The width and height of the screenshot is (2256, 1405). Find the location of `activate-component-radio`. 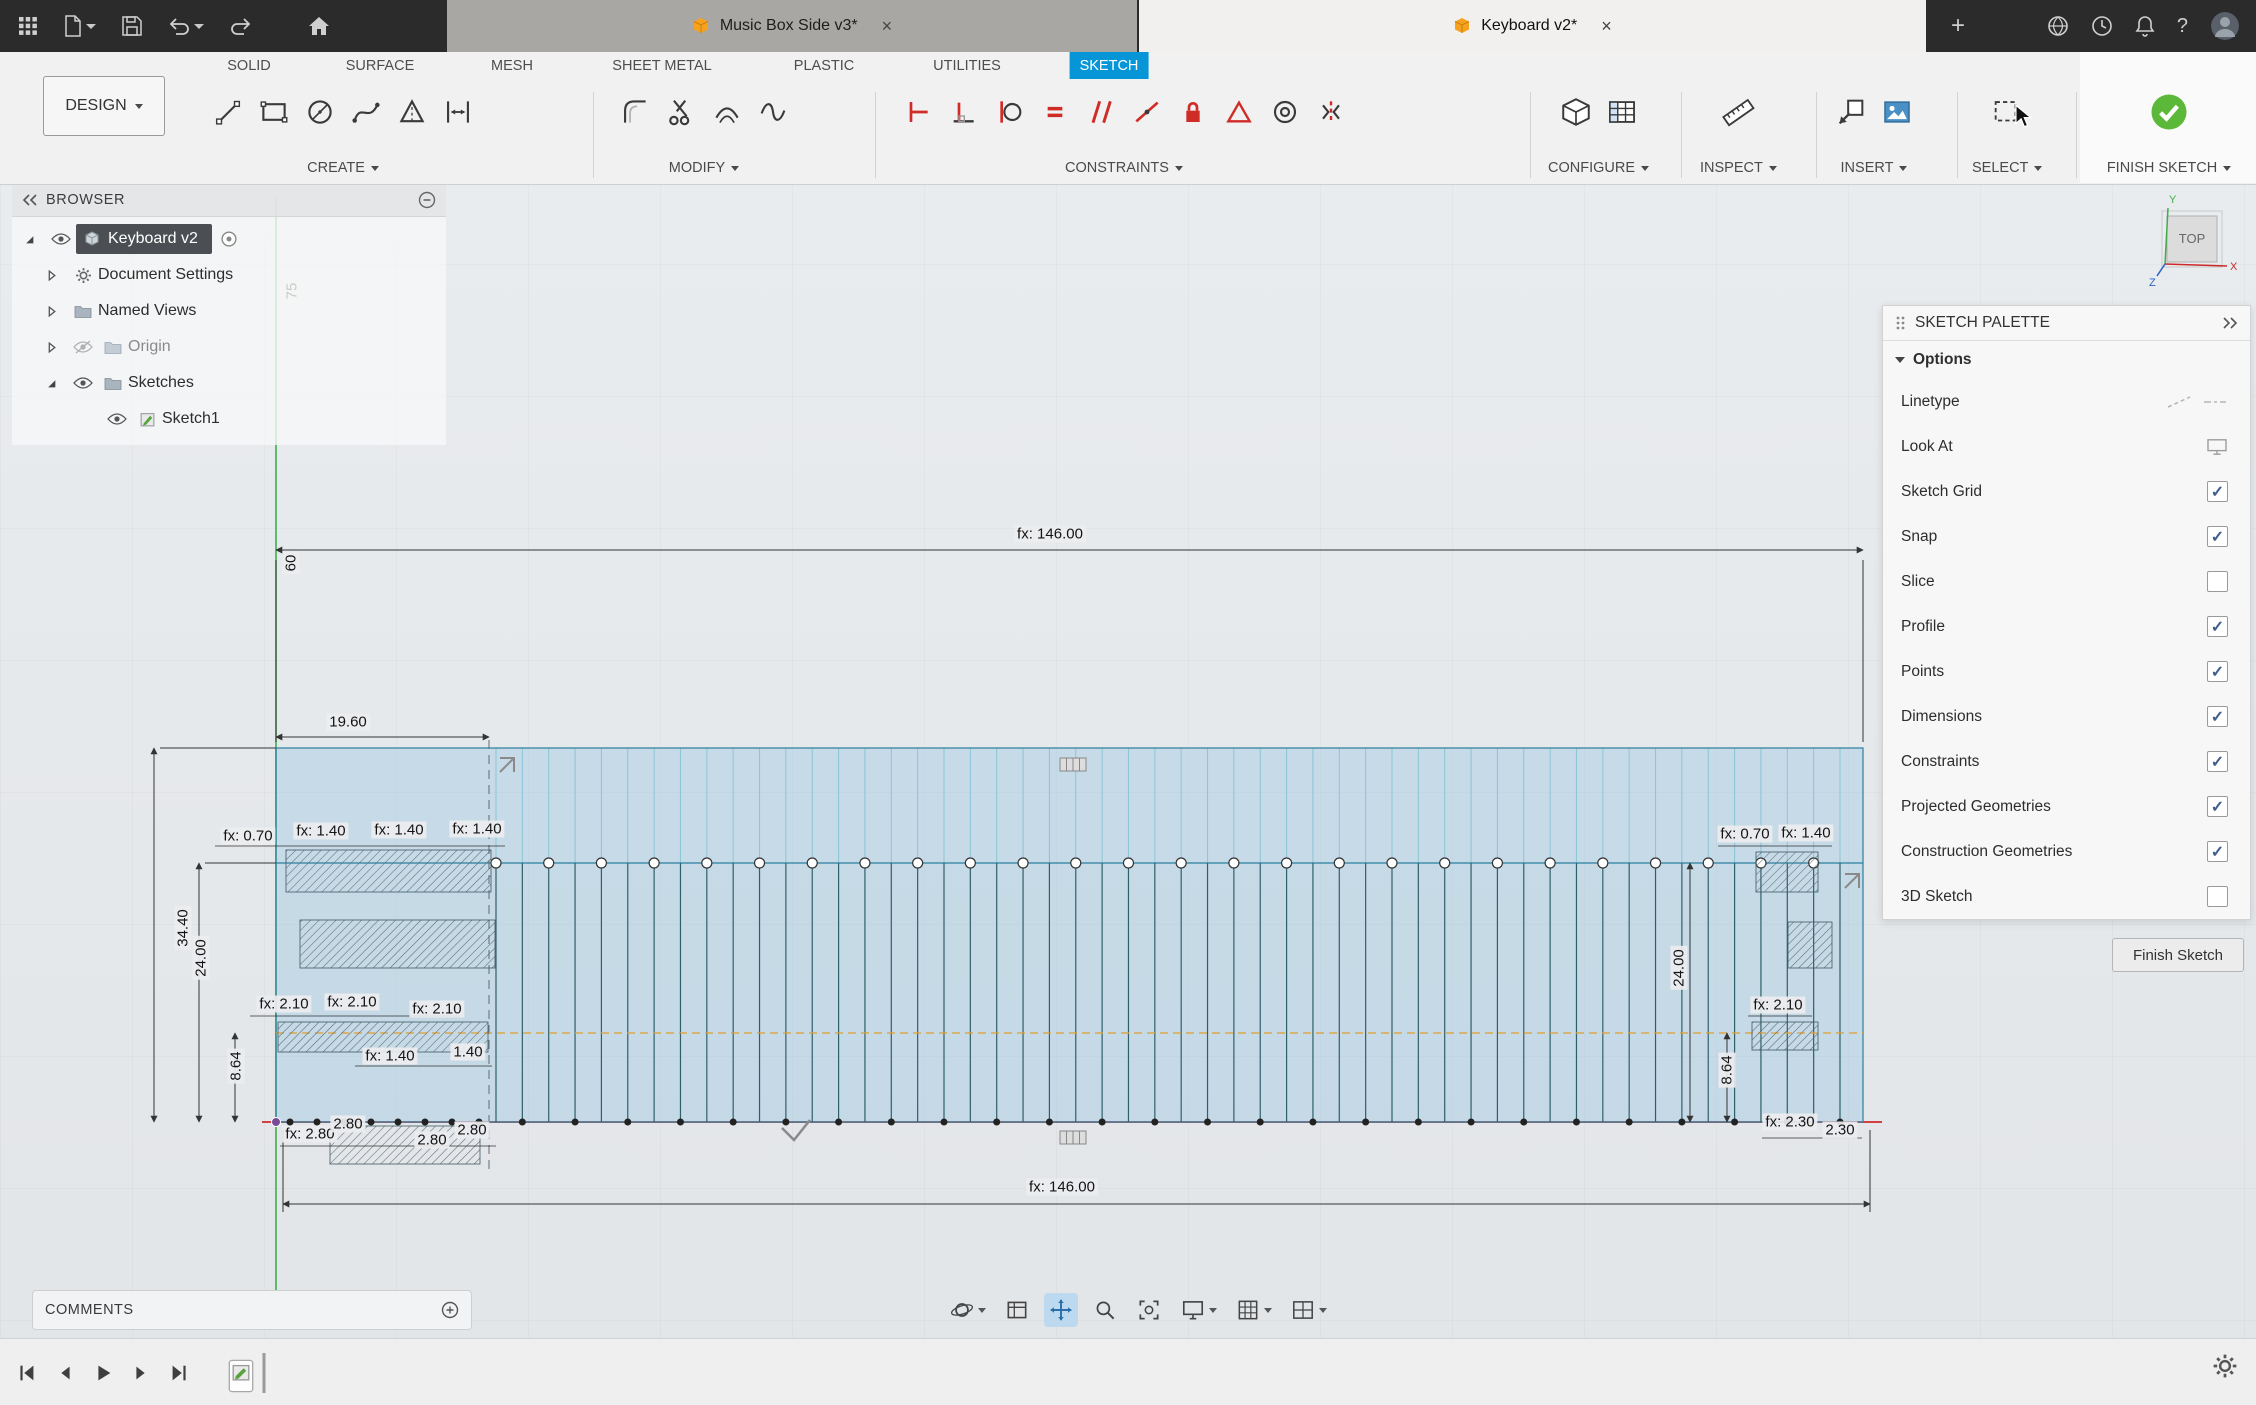

activate-component-radio is located at coordinates (229, 239).